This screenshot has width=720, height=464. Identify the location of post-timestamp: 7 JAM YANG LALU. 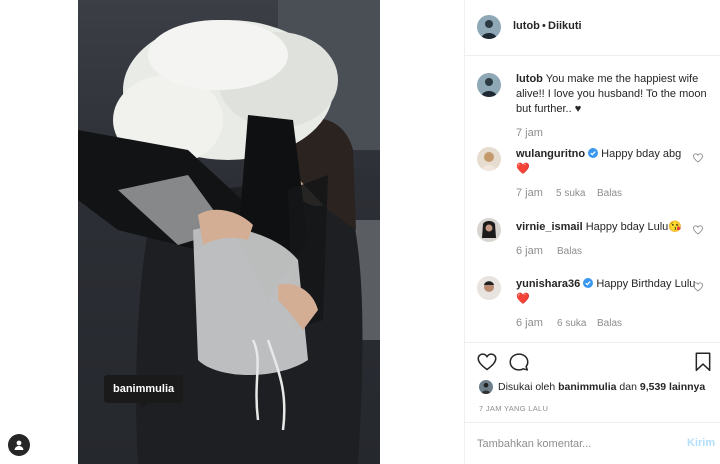
(513, 408).